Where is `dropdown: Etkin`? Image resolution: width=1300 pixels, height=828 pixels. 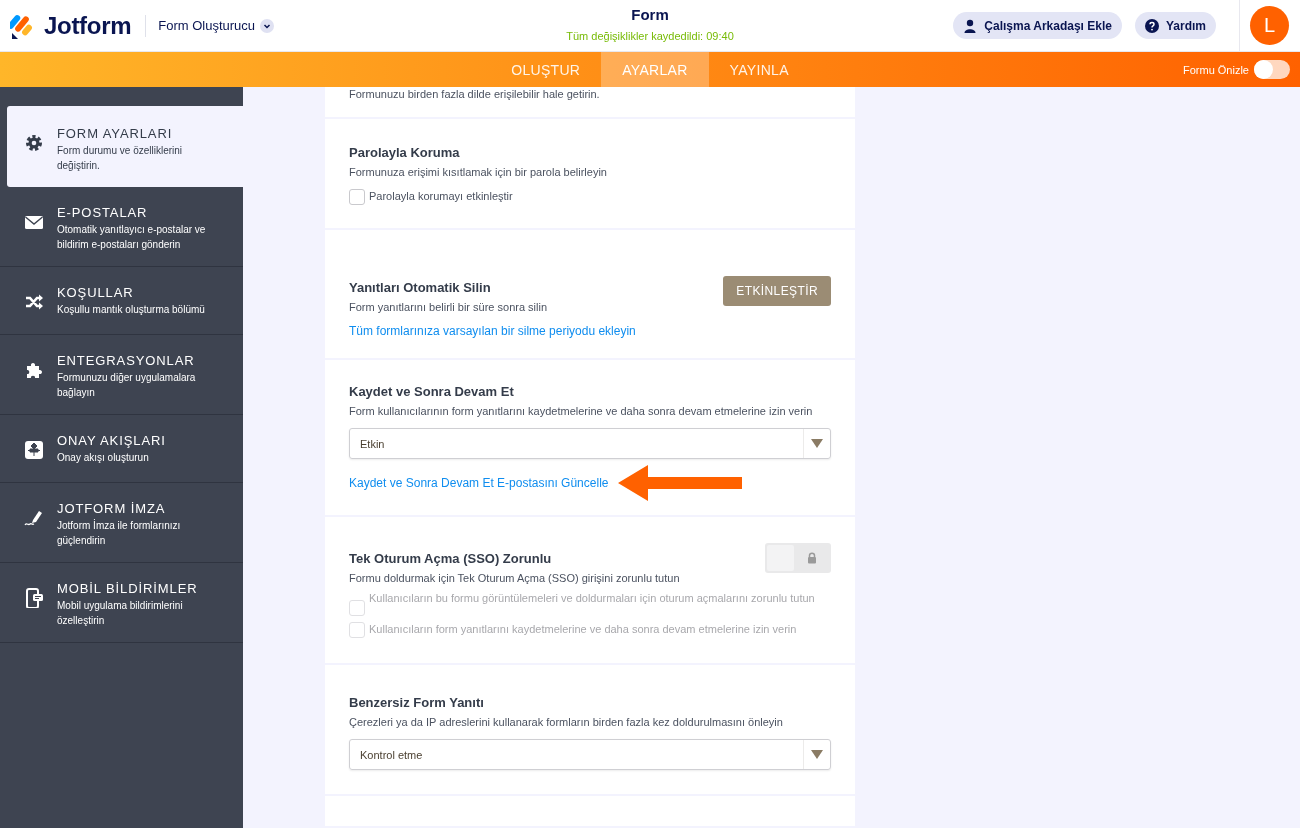 dropdown: Etkin is located at coordinates (590, 443).